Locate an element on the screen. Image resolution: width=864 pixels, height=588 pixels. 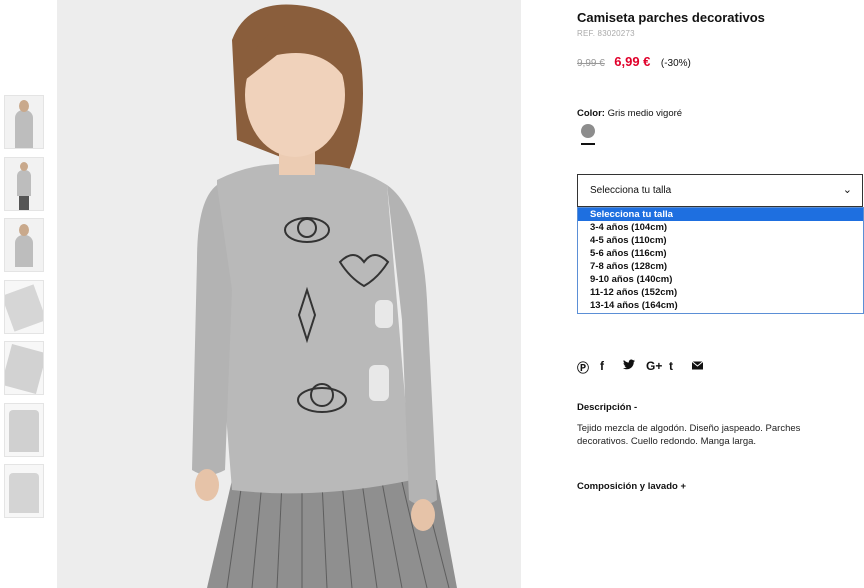
size-select-value: Selecciona tu talla is located at coordinates (631, 190).